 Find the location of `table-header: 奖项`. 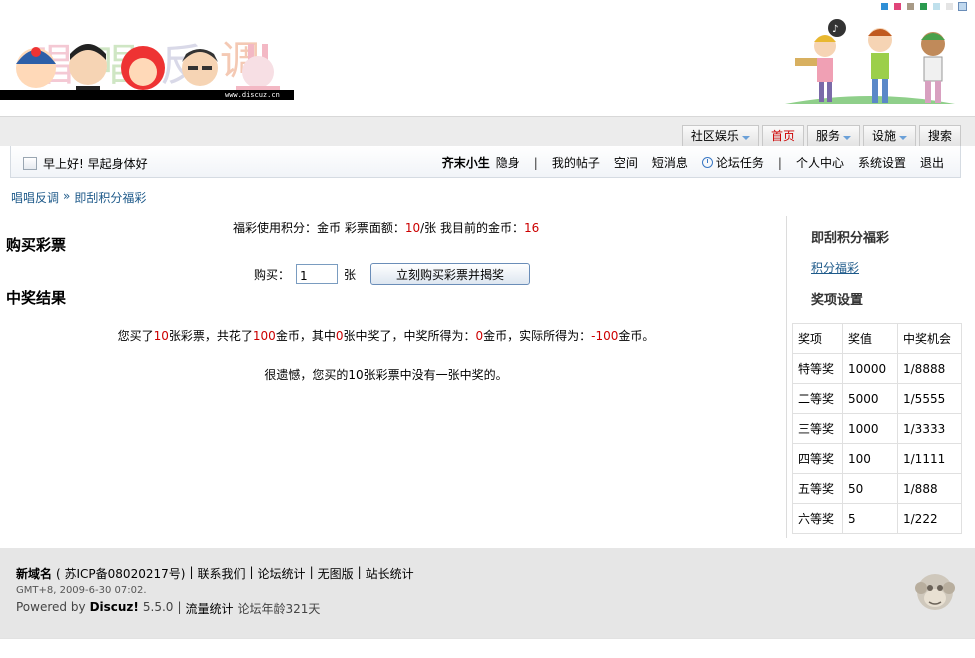

table-header: 奖项 is located at coordinates (817, 338).